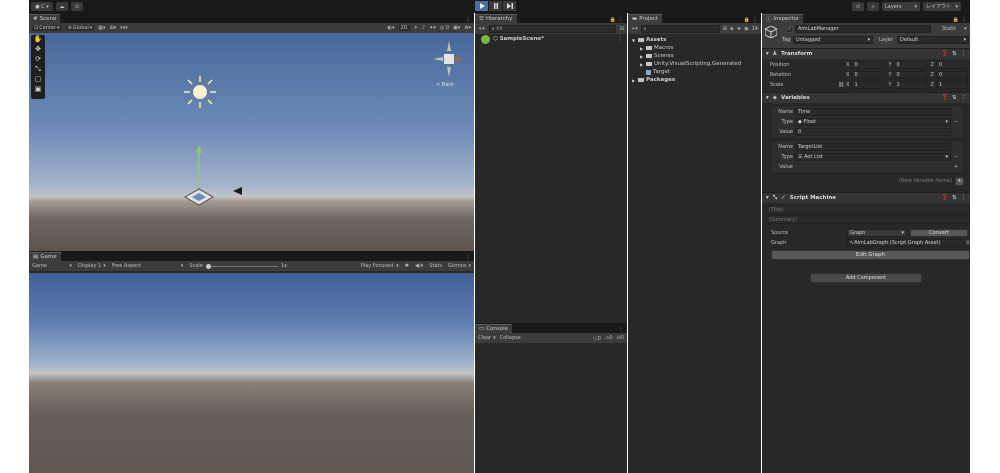 The image size is (1000, 473). I want to click on project-tree-item: ▶ Packages, so click(694, 80).